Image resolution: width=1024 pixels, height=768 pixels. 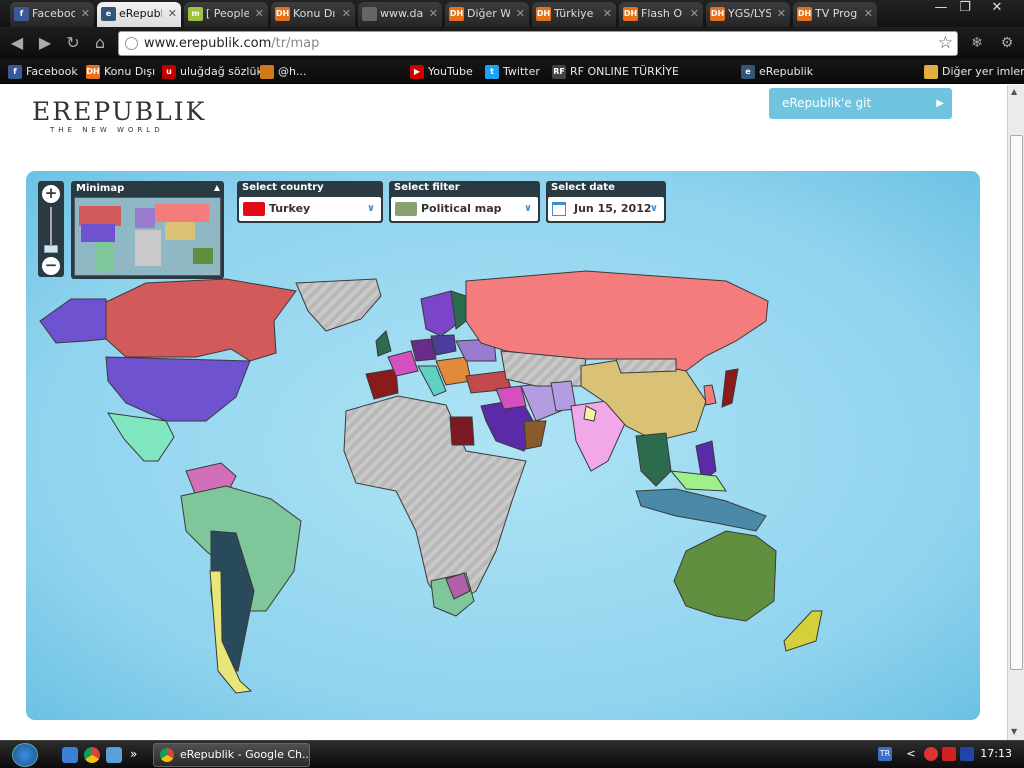 What do you see at coordinates (100, 188) in the screenshot?
I see `minimap-title: Minimap` at bounding box center [100, 188].